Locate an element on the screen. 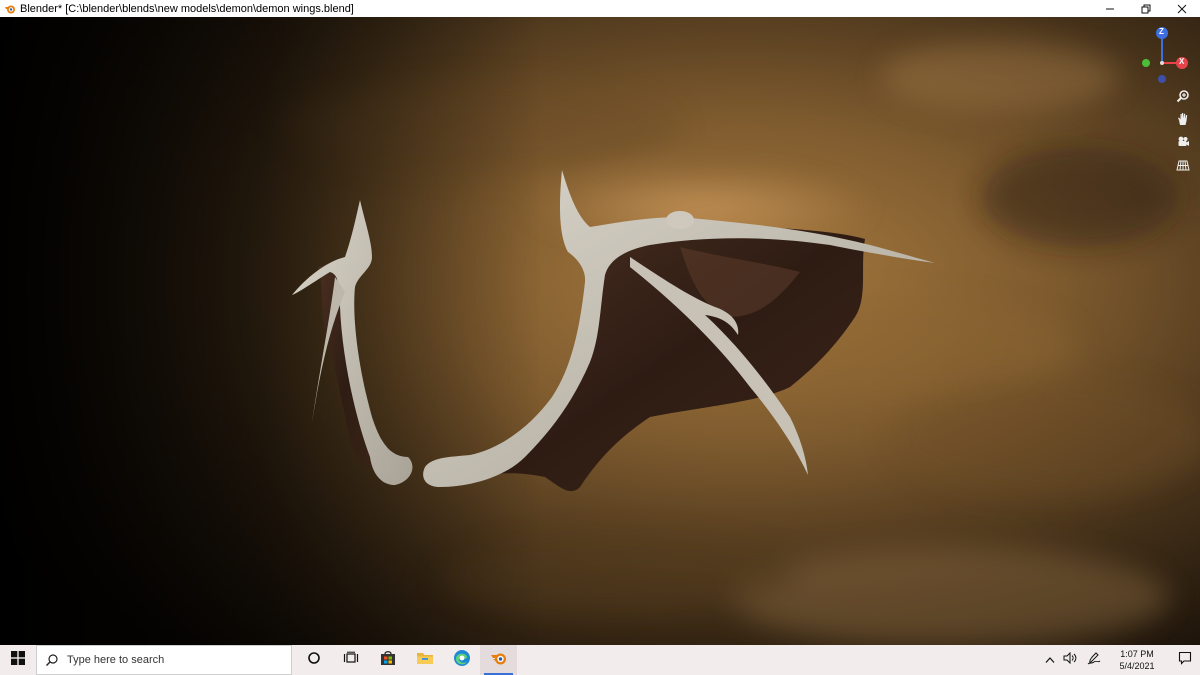 The width and height of the screenshot is (1200, 675). pen-workspace-button is located at coordinates (1094, 660).